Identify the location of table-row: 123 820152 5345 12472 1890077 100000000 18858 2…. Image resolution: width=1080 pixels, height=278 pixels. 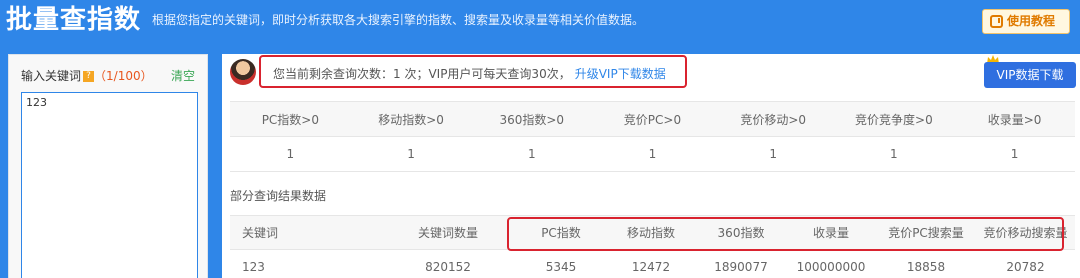
(652, 263).